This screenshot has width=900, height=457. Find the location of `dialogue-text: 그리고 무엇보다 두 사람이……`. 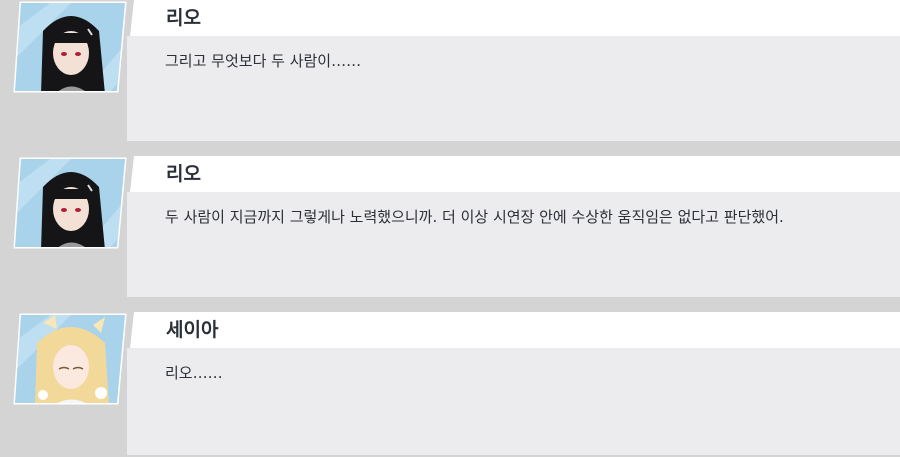

dialogue-text: 그리고 무엇보다 두 사람이…… is located at coordinates (263, 61).